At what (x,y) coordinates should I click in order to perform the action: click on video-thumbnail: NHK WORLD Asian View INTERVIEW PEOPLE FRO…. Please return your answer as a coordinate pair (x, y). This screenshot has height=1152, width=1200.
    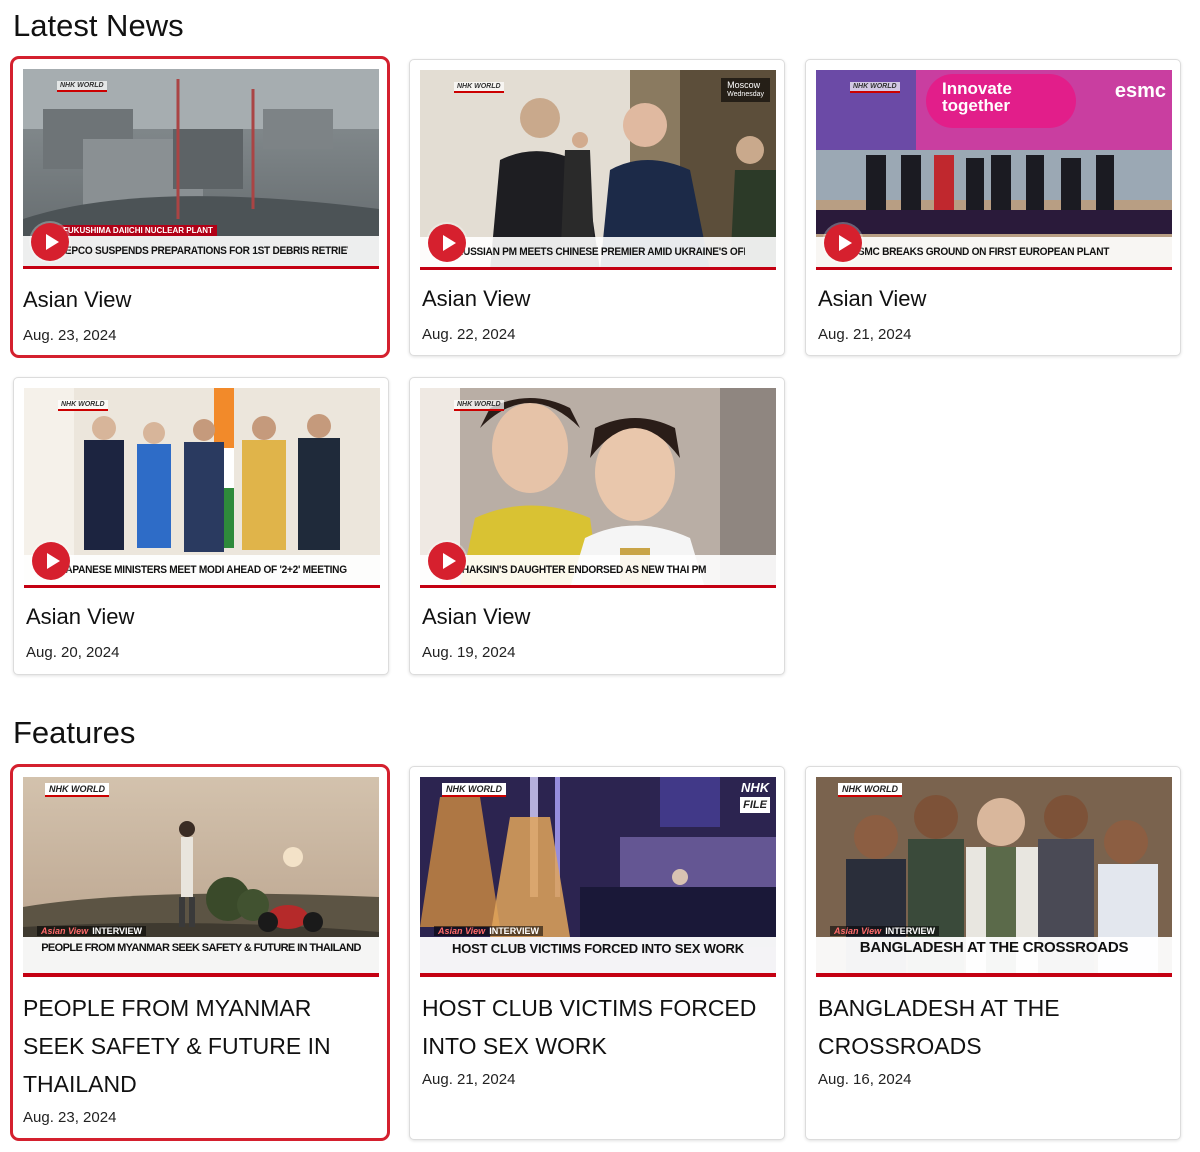
    Looking at the image, I should click on (201, 877).